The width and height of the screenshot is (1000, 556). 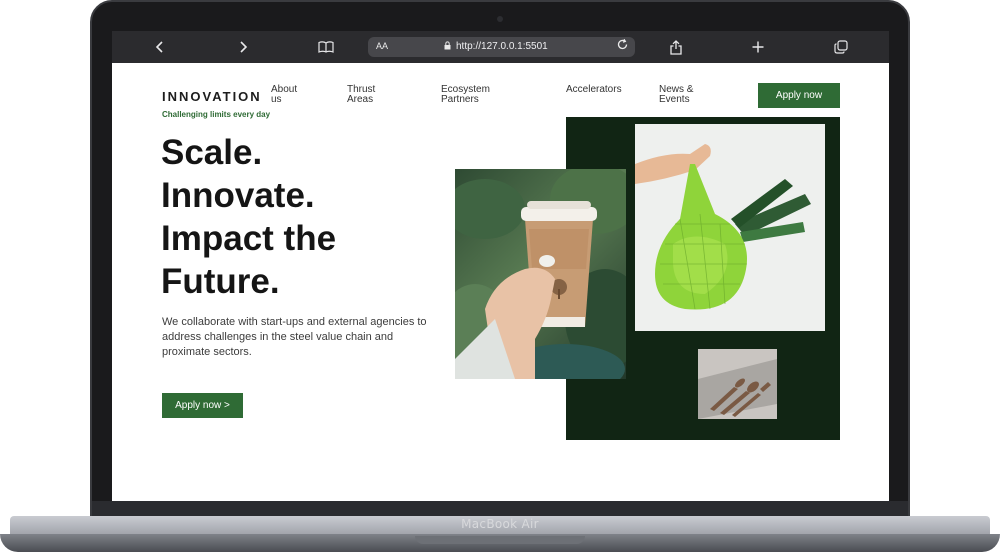 I want to click on headline-line: Scale., so click(x=212, y=152).